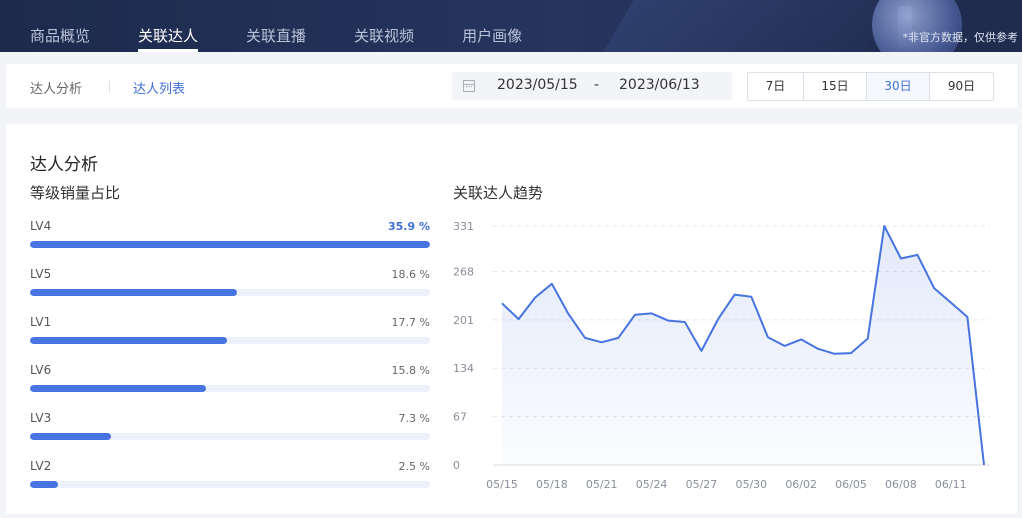 This screenshot has height=518, width=1022. Describe the element at coordinates (41, 466) in the screenshot. I see `level-label: LV2` at that location.